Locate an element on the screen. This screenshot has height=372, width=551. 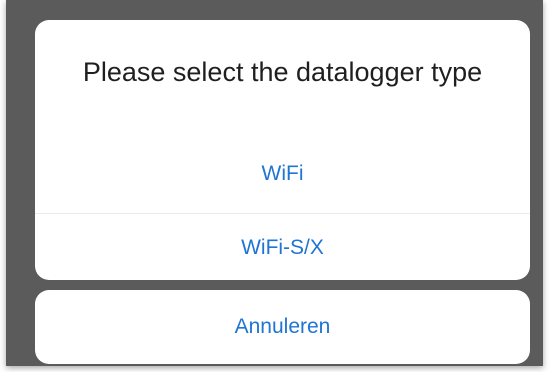
divider is located at coordinates (282, 213).